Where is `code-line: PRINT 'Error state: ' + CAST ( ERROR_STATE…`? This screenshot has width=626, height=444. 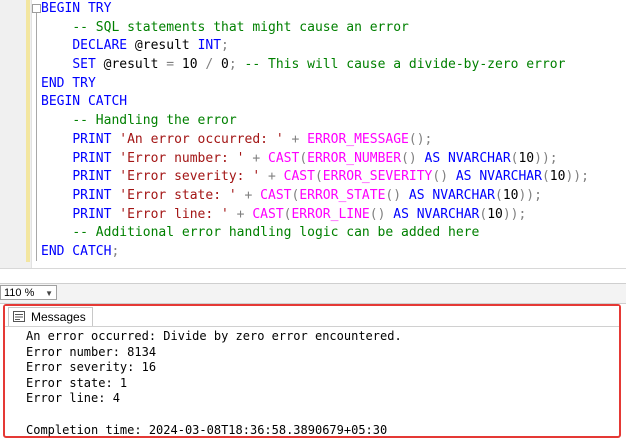 code-line: PRINT 'Error state: ' + CAST ( ERROR_STATE… is located at coordinates (315, 196).